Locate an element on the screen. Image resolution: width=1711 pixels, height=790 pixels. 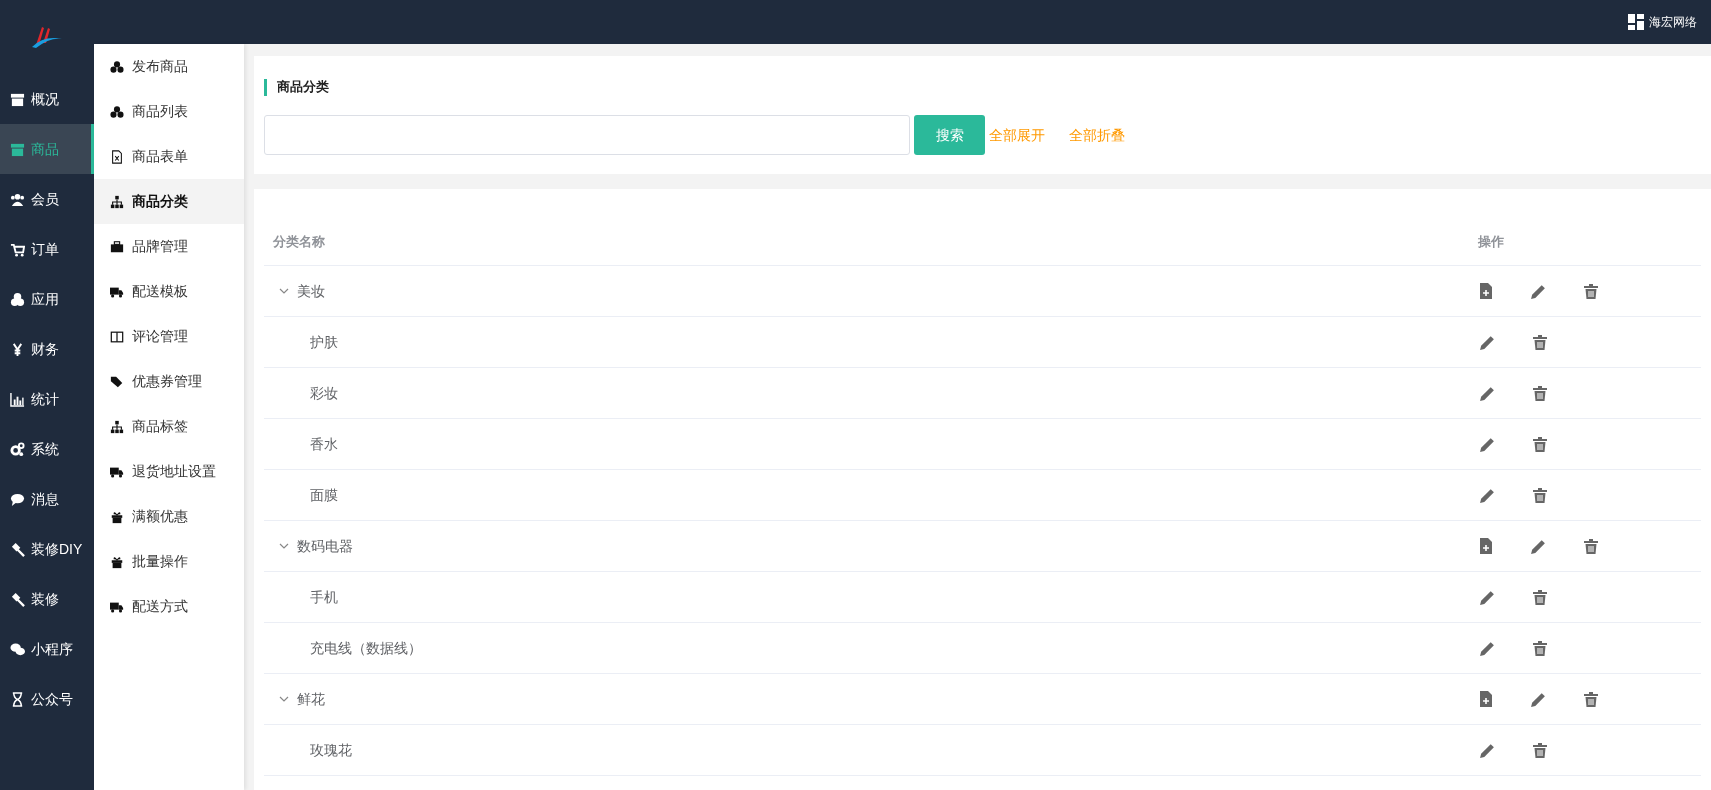
submenu-item: 优惠券管理 is located at coordinates (169, 381).